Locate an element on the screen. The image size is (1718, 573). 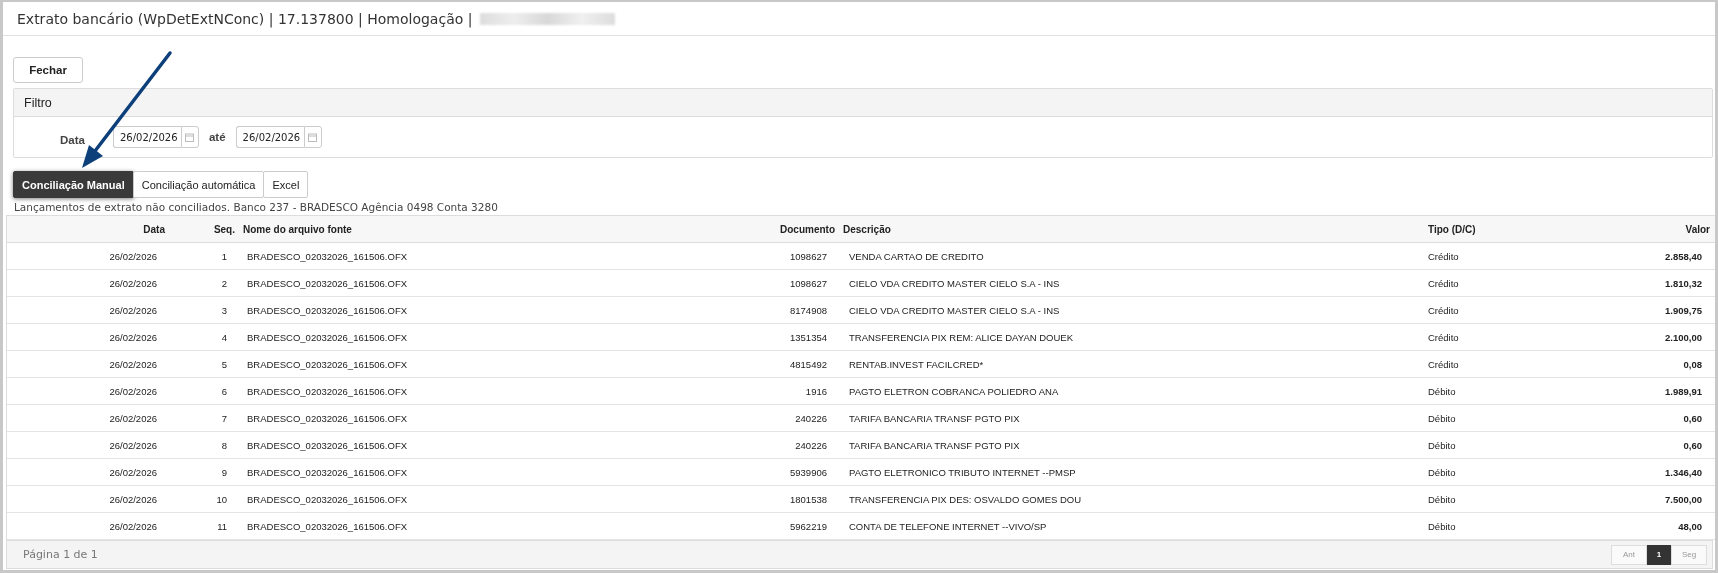
filter-title: Filtro is located at coordinates (38, 102).